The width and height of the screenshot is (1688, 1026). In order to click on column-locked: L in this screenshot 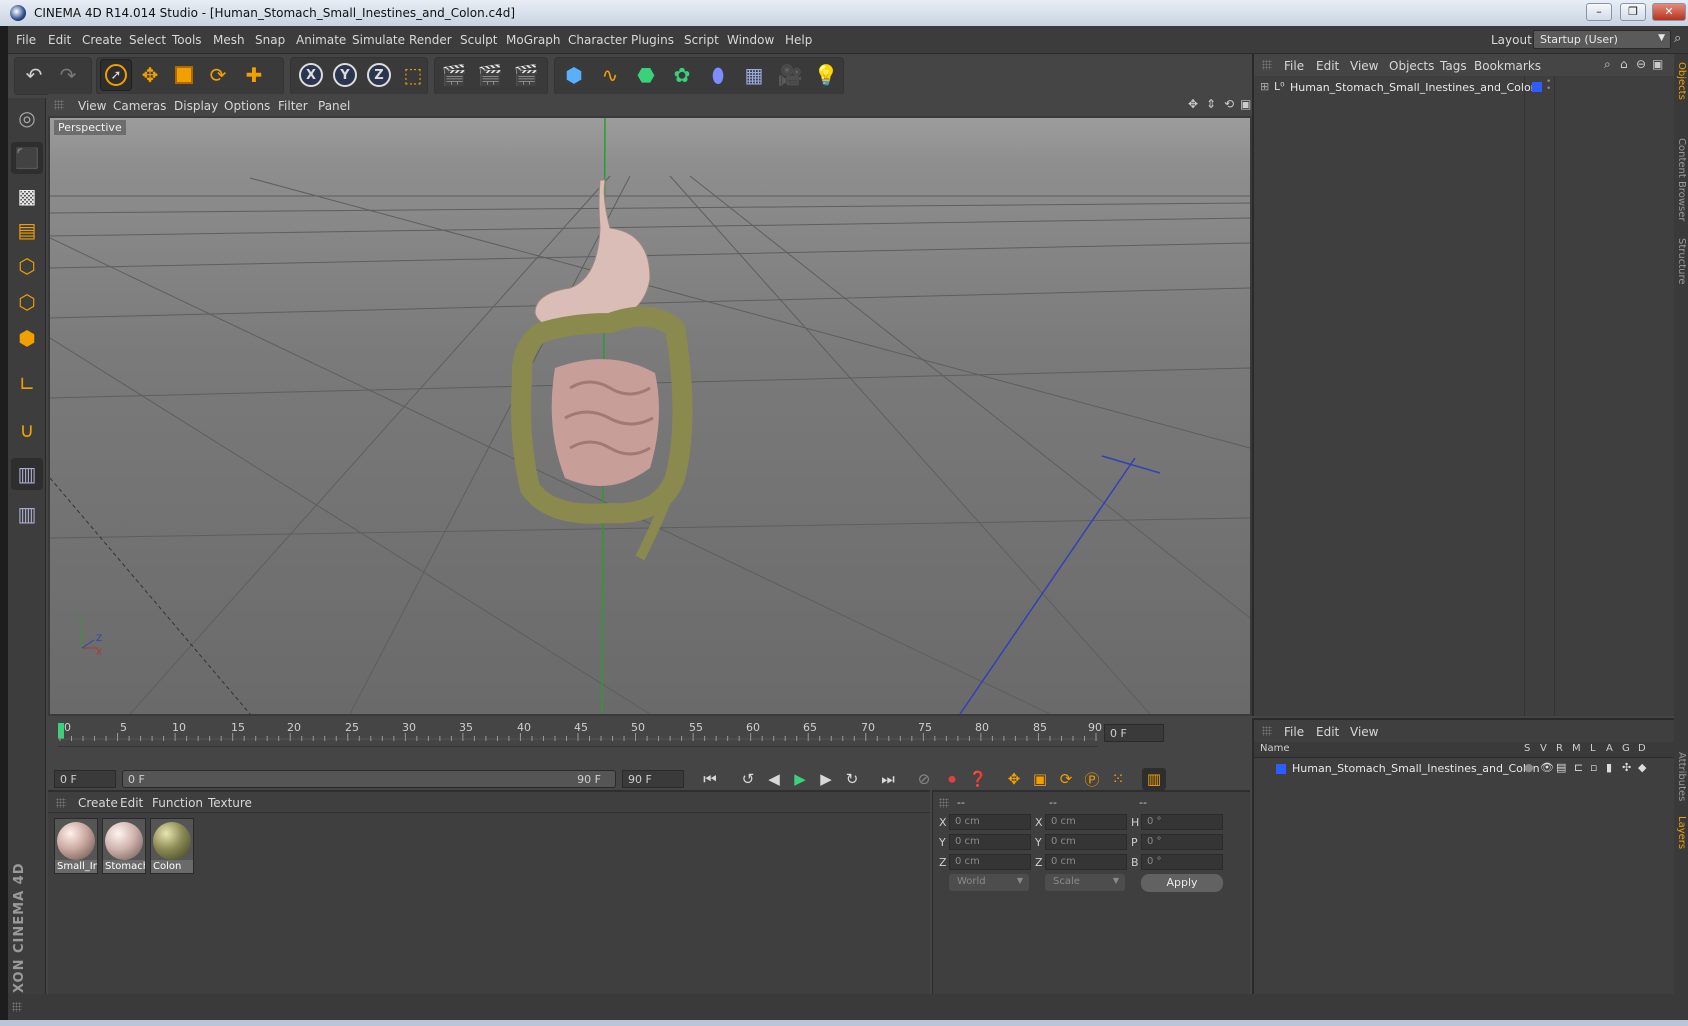, I will do `click(1593, 748)`.